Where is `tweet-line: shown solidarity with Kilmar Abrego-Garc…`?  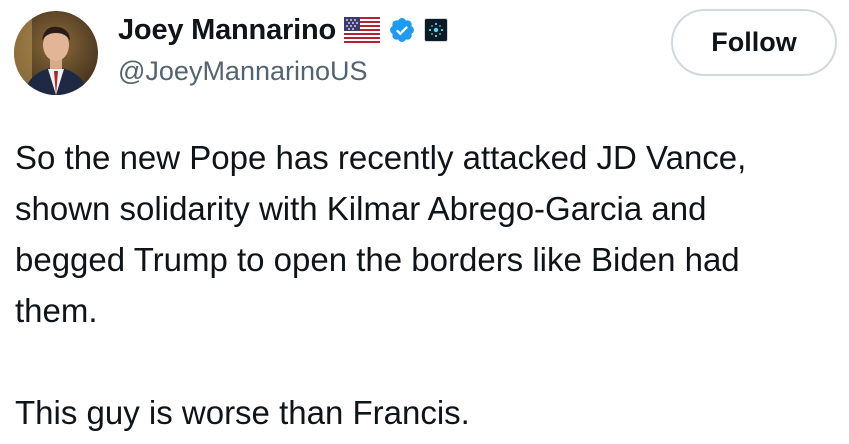
tweet-line: shown solidarity with Kilmar Abrego-Garc… is located at coordinates (361, 208).